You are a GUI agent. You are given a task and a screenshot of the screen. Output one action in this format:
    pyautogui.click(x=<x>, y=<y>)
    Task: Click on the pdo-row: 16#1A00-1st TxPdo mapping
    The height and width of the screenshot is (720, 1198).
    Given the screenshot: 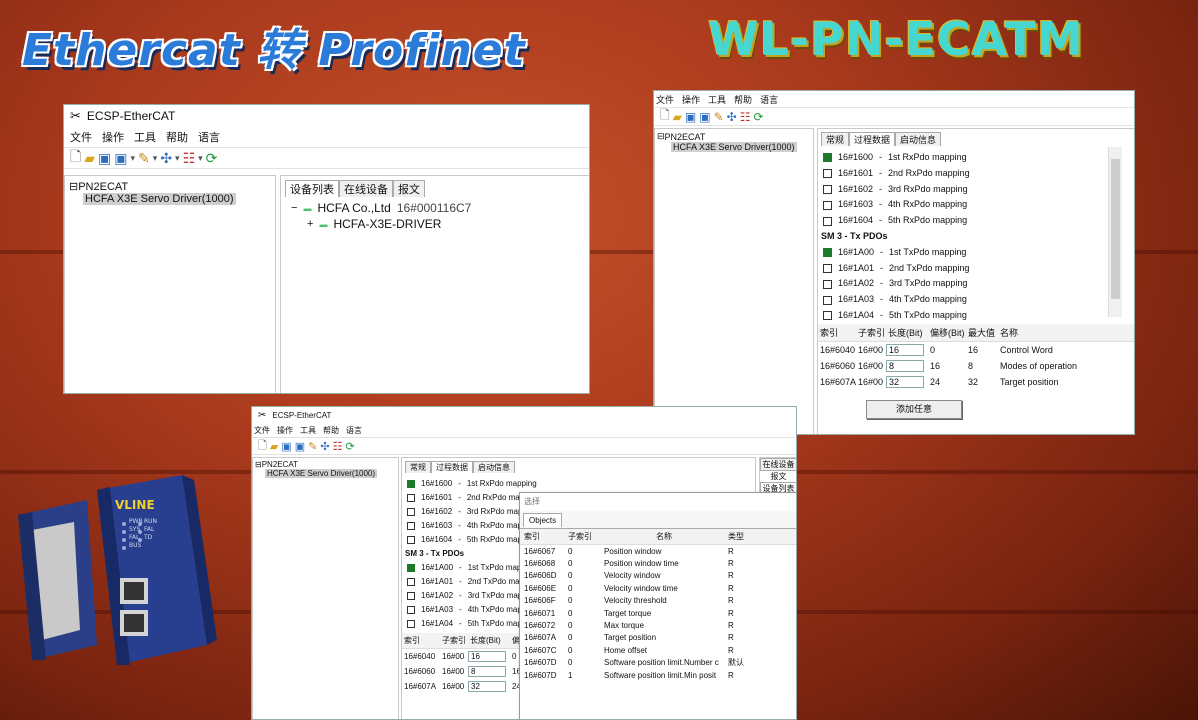 What is the action you would take?
    pyautogui.click(x=976, y=253)
    